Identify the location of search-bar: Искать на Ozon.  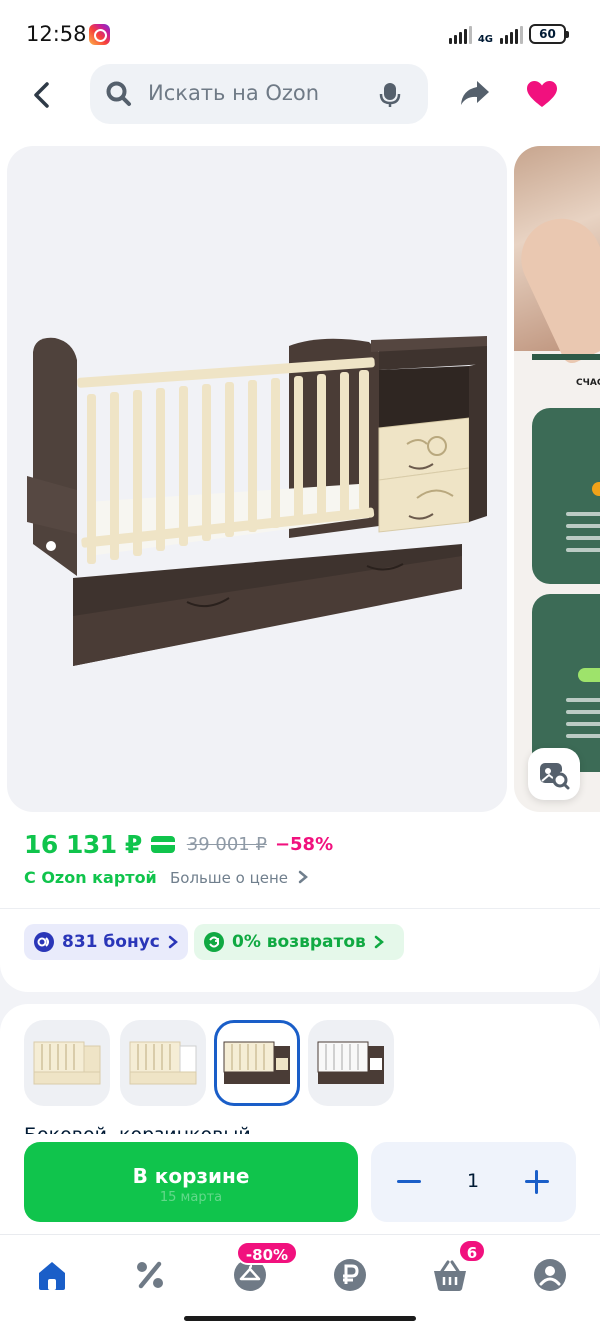
(259, 94).